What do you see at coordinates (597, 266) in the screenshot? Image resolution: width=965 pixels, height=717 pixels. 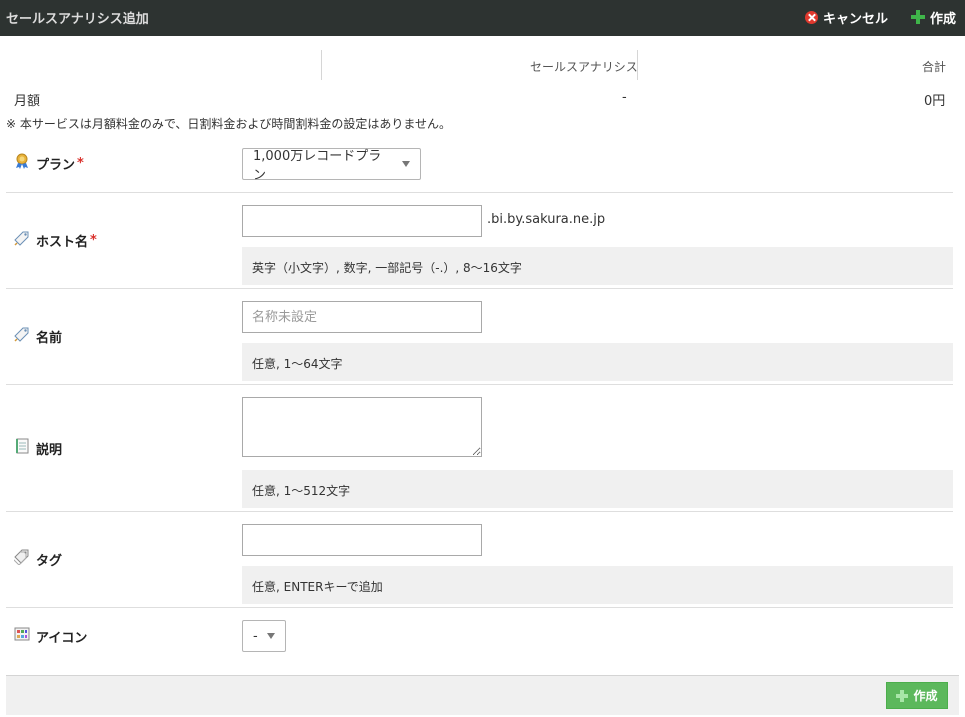 I see `hostname-hint: 英字（小文字）, 数字, 一部記号（-.）, 8〜16文字` at bounding box center [597, 266].